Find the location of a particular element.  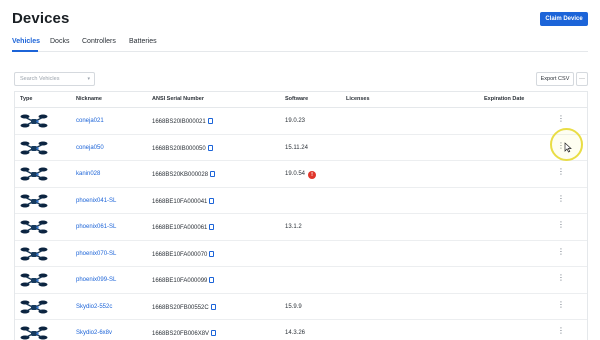

serial-number: 1668BS20FB006X8V is located at coordinates (184, 333).